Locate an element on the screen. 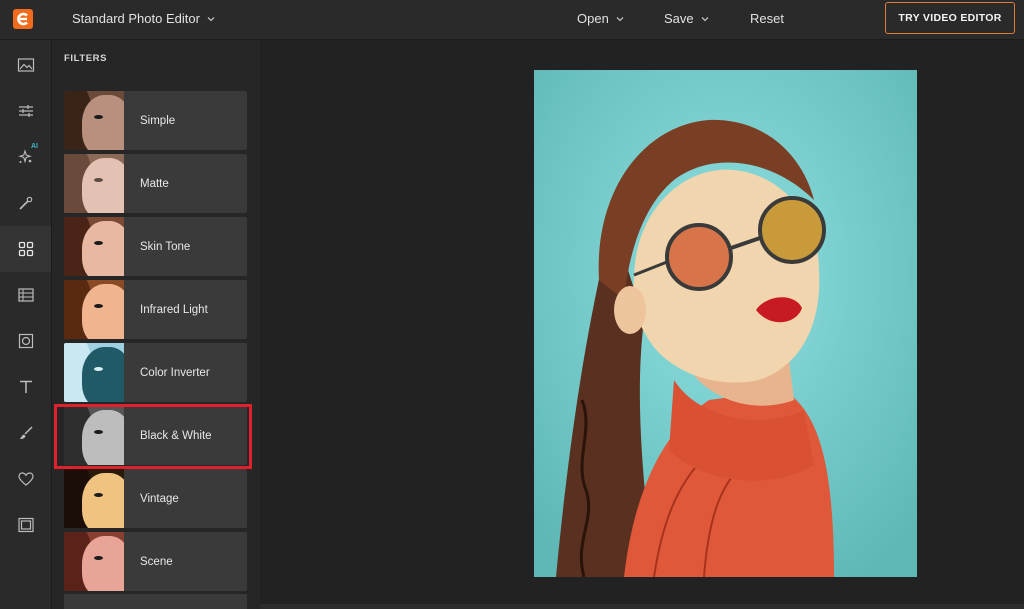 The width and height of the screenshot is (1024, 609). filter-black-white: Black & White is located at coordinates (155, 435).